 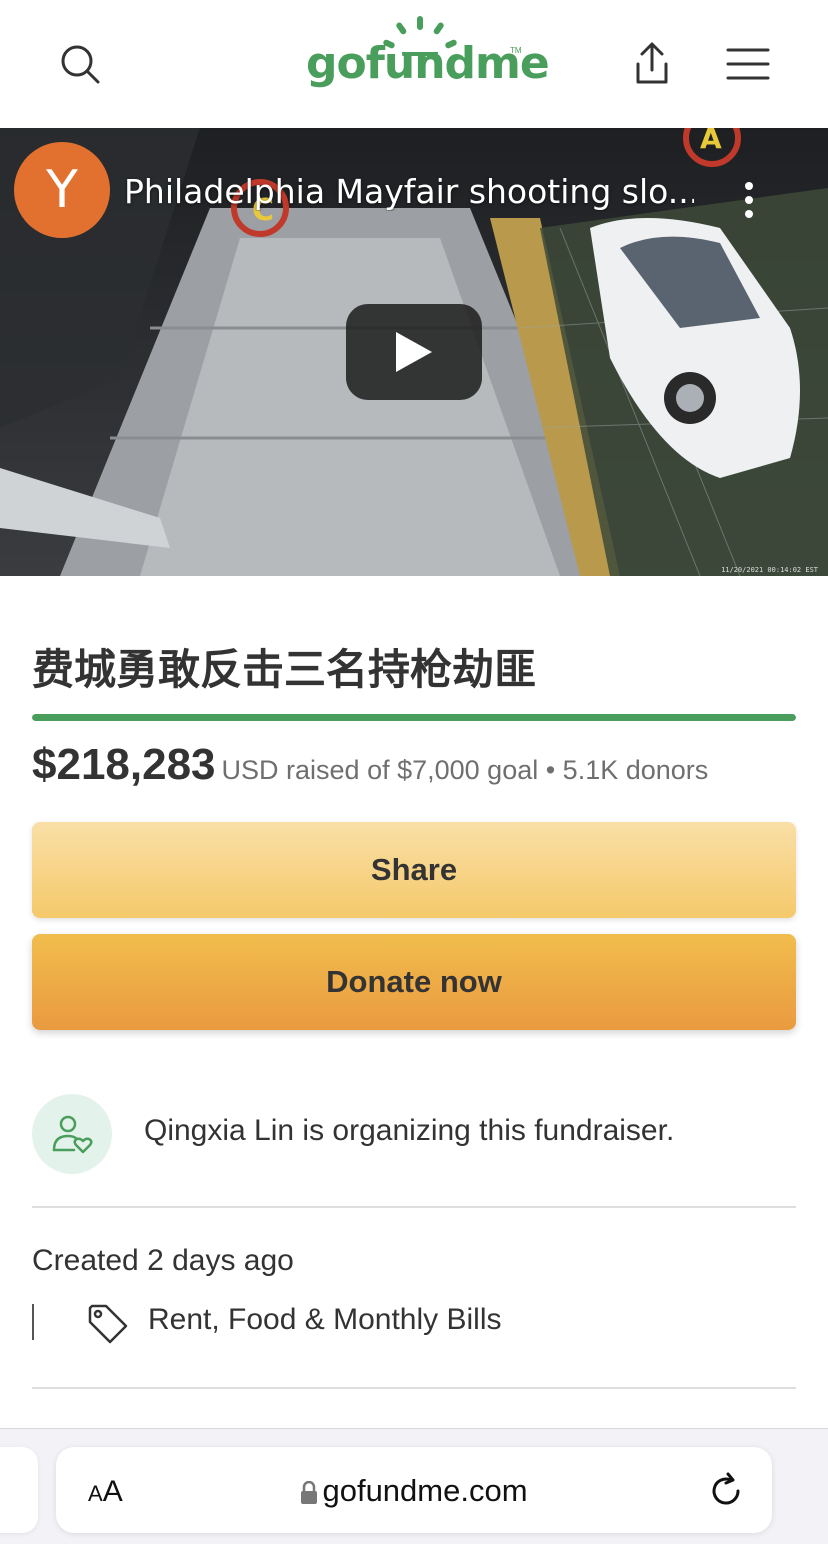 I want to click on gofundme-logo: gofundme TM, so click(x=428, y=56).